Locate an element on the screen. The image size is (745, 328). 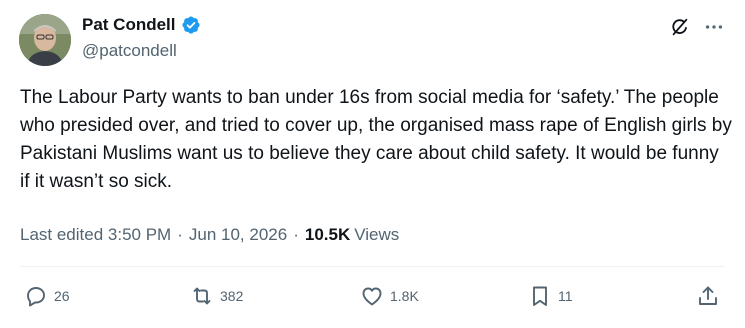
repost-count: 382 is located at coordinates (232, 296).